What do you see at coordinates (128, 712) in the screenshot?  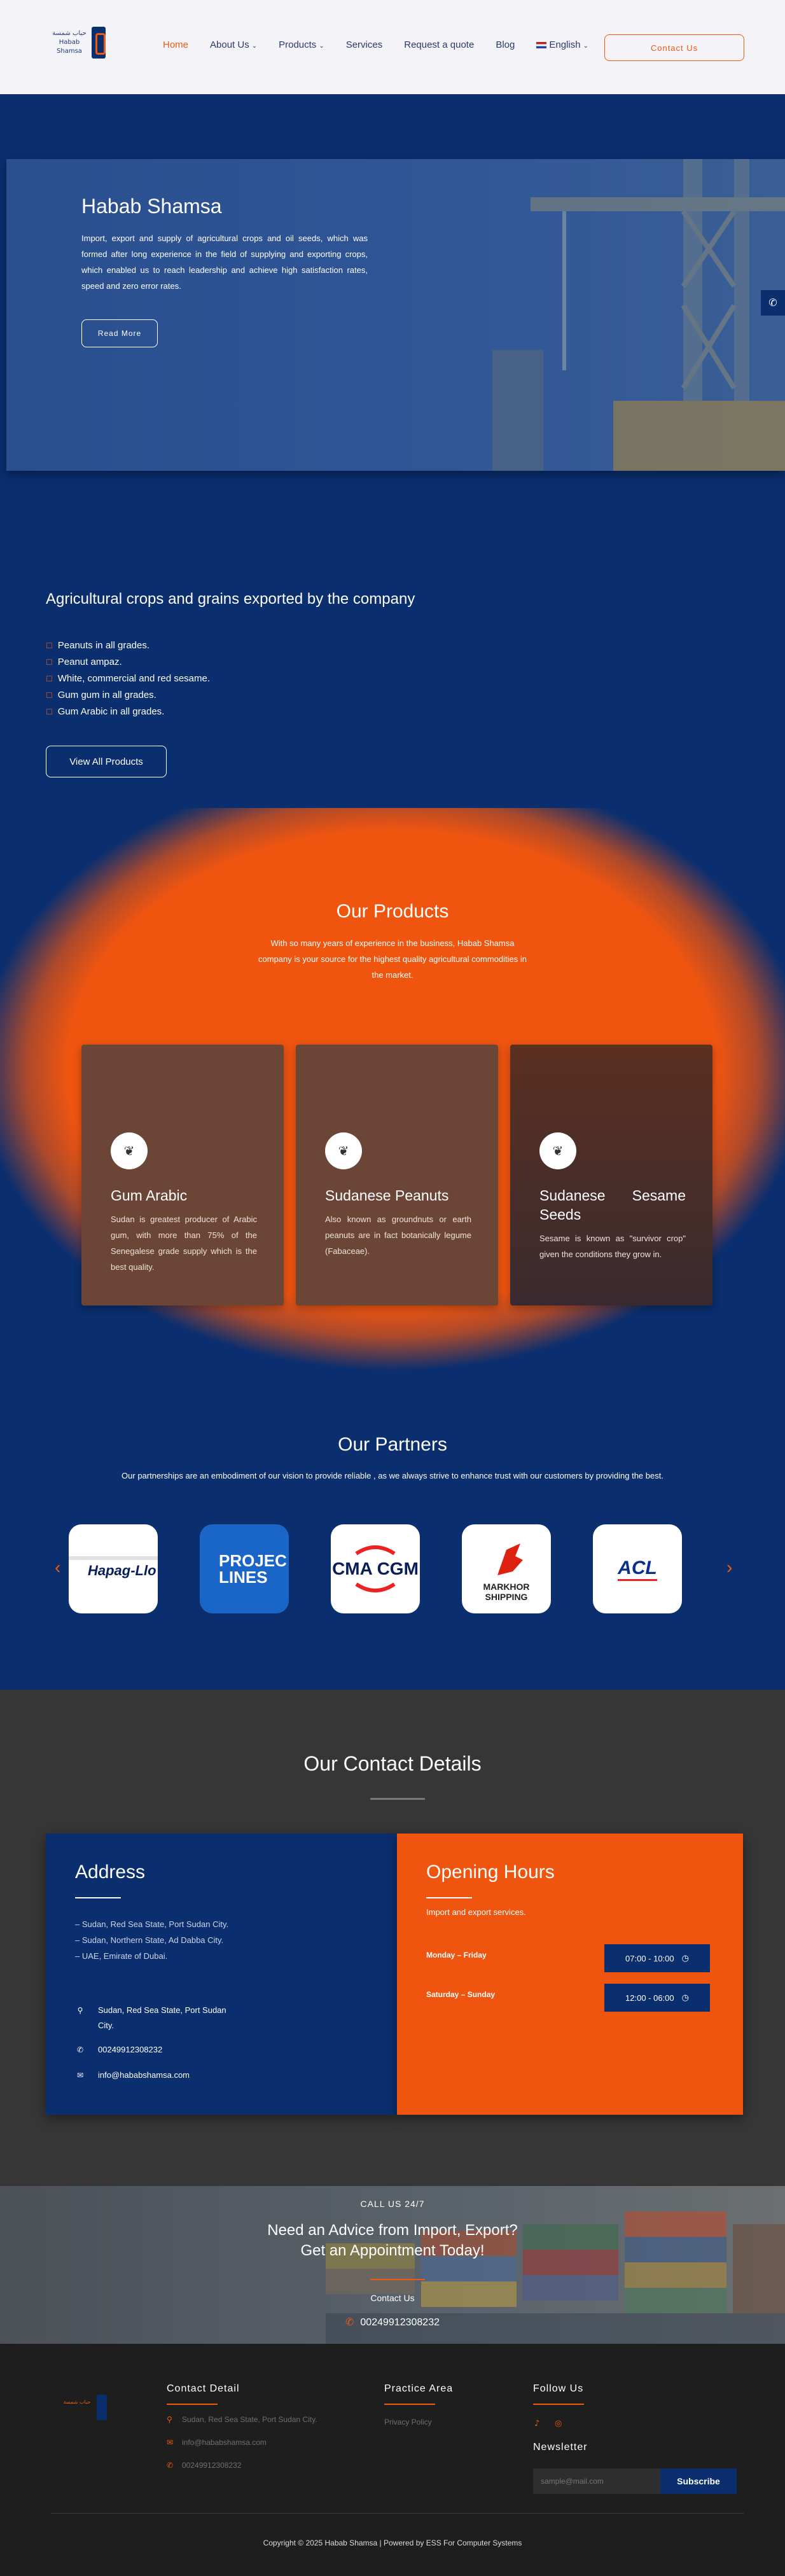 I see `list-item: Gum Arabic in all grades.` at bounding box center [128, 712].